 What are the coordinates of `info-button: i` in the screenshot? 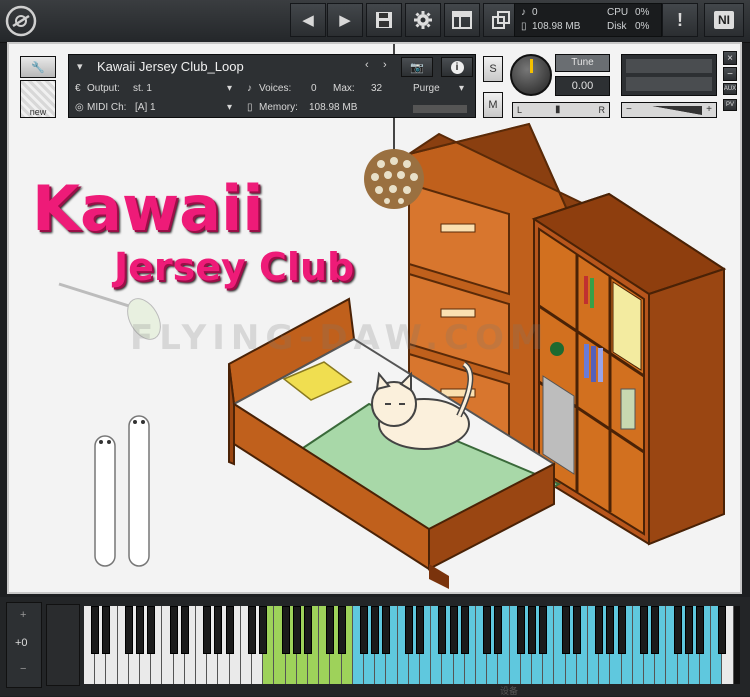 It's located at (457, 67).